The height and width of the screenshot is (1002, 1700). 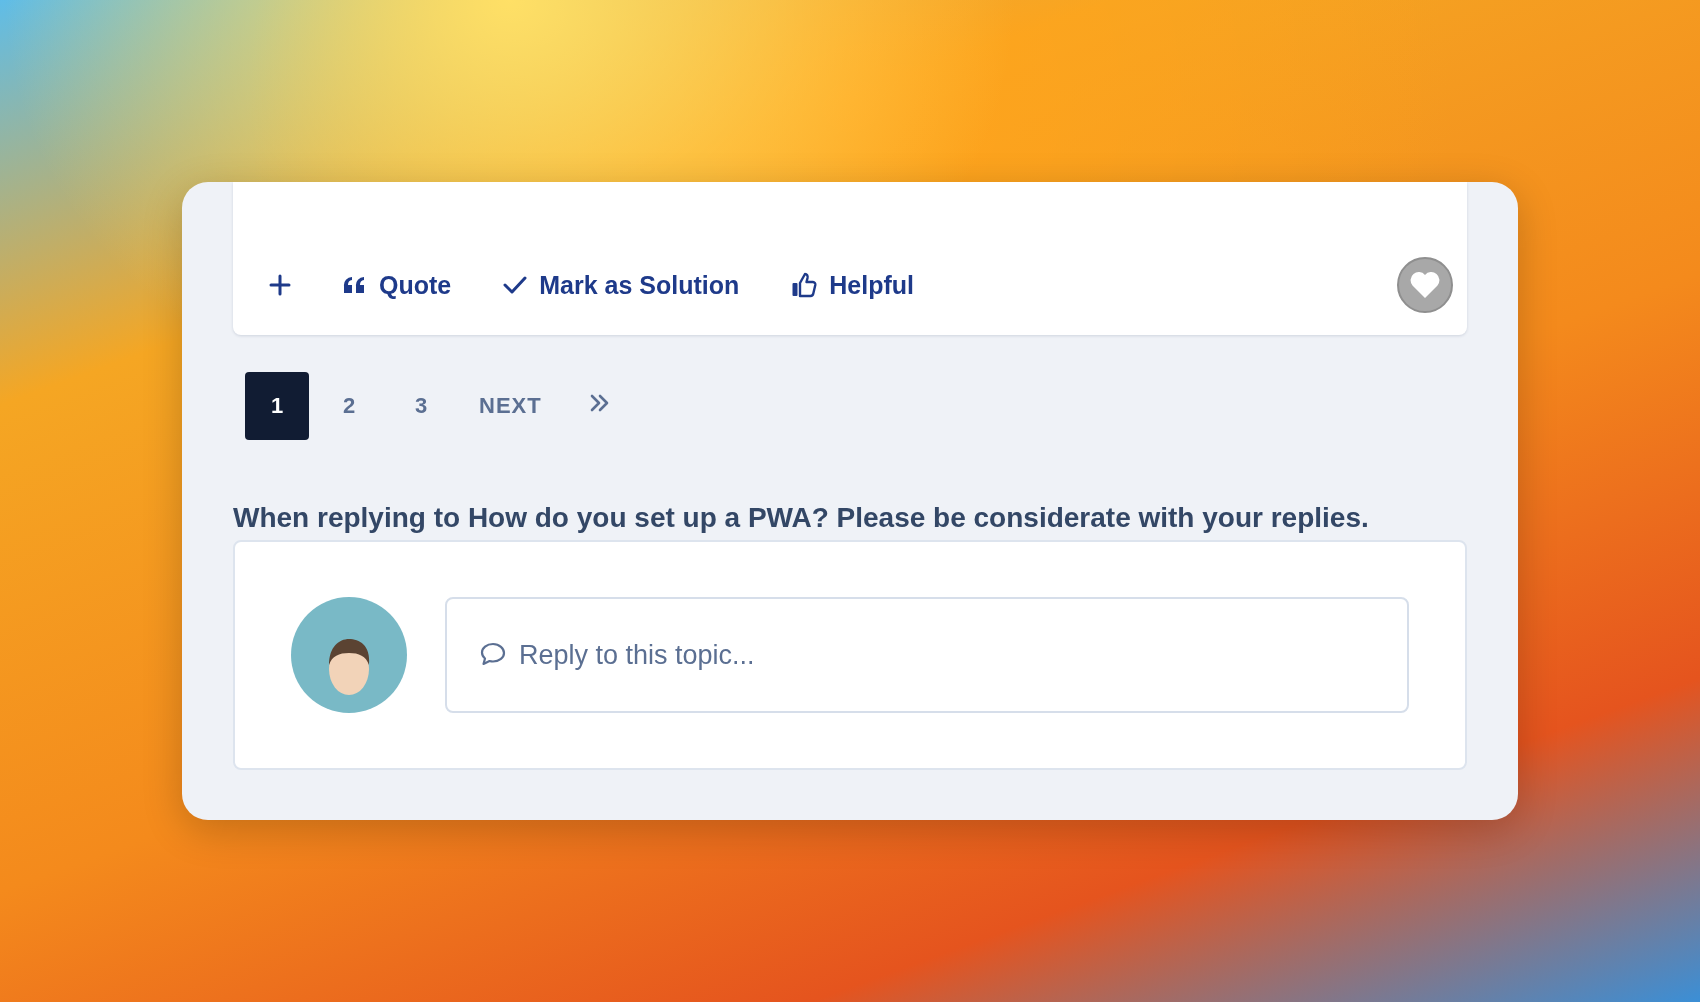 I want to click on reply-heading: When replying to How do you set up a PWA? Please be considerate with your replies., so click(x=801, y=518).